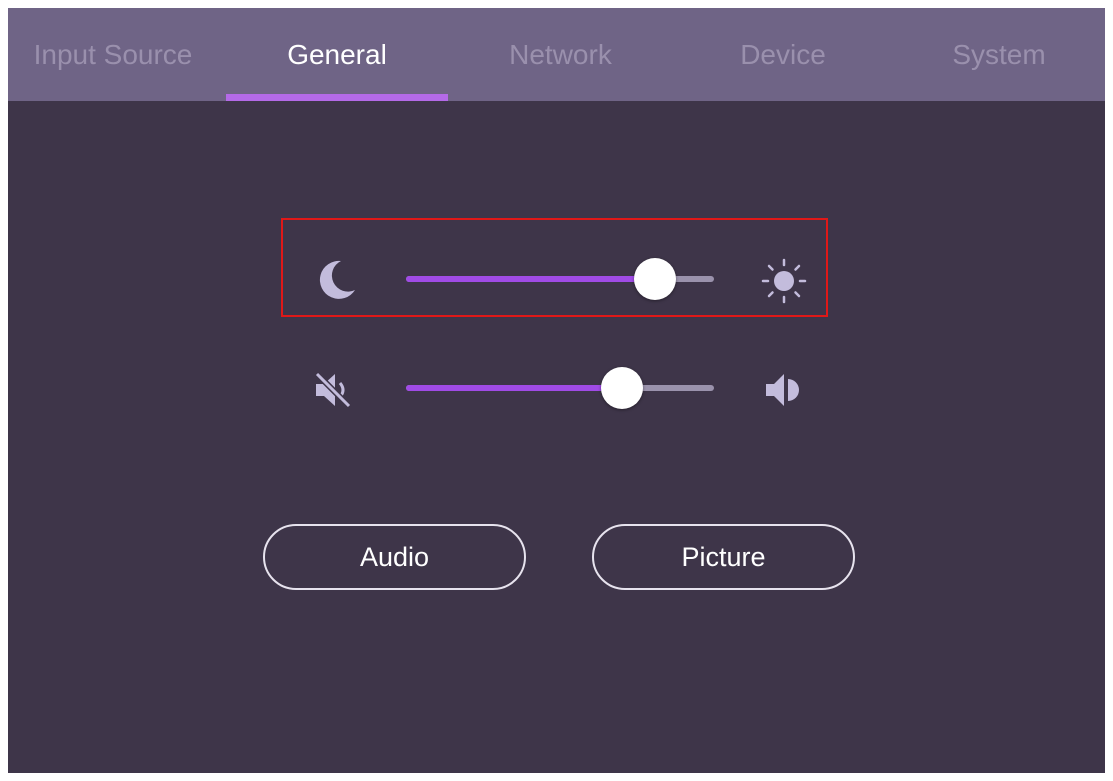 The height and width of the screenshot is (781, 1113). Describe the element at coordinates (514, 388) in the screenshot. I see `volume-slider-fill` at that location.